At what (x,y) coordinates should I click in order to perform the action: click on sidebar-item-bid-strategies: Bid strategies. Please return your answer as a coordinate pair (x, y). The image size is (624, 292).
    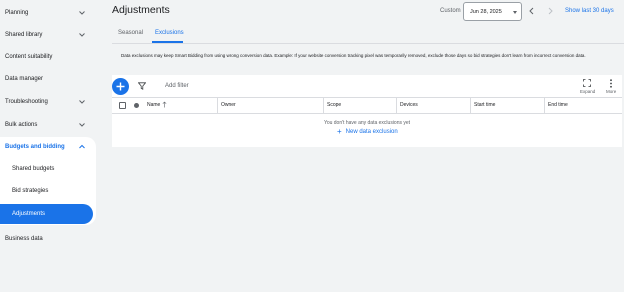
    Looking at the image, I should click on (48, 191).